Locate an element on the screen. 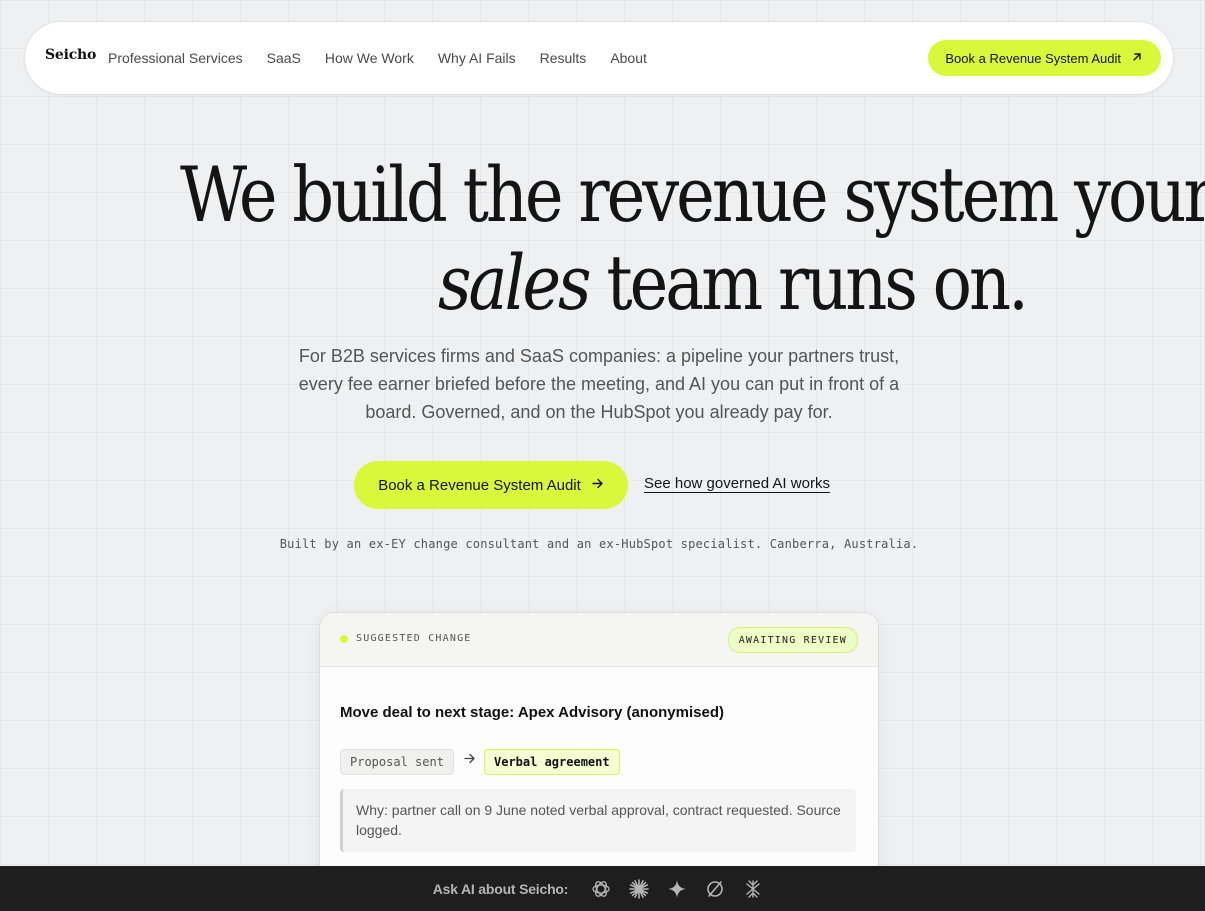 This screenshot has height=911, width=1205. perplexity-icon is located at coordinates (715, 889).